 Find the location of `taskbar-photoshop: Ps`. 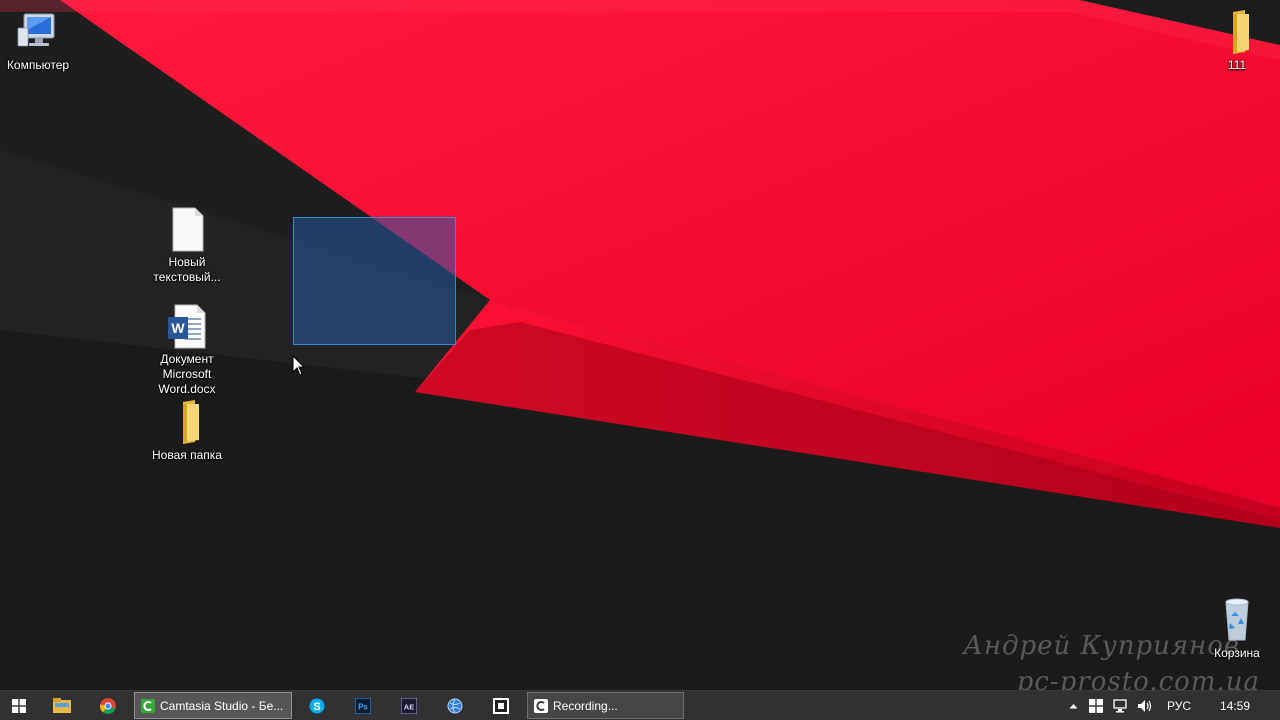

taskbar-photoshop: Ps is located at coordinates (363, 705).